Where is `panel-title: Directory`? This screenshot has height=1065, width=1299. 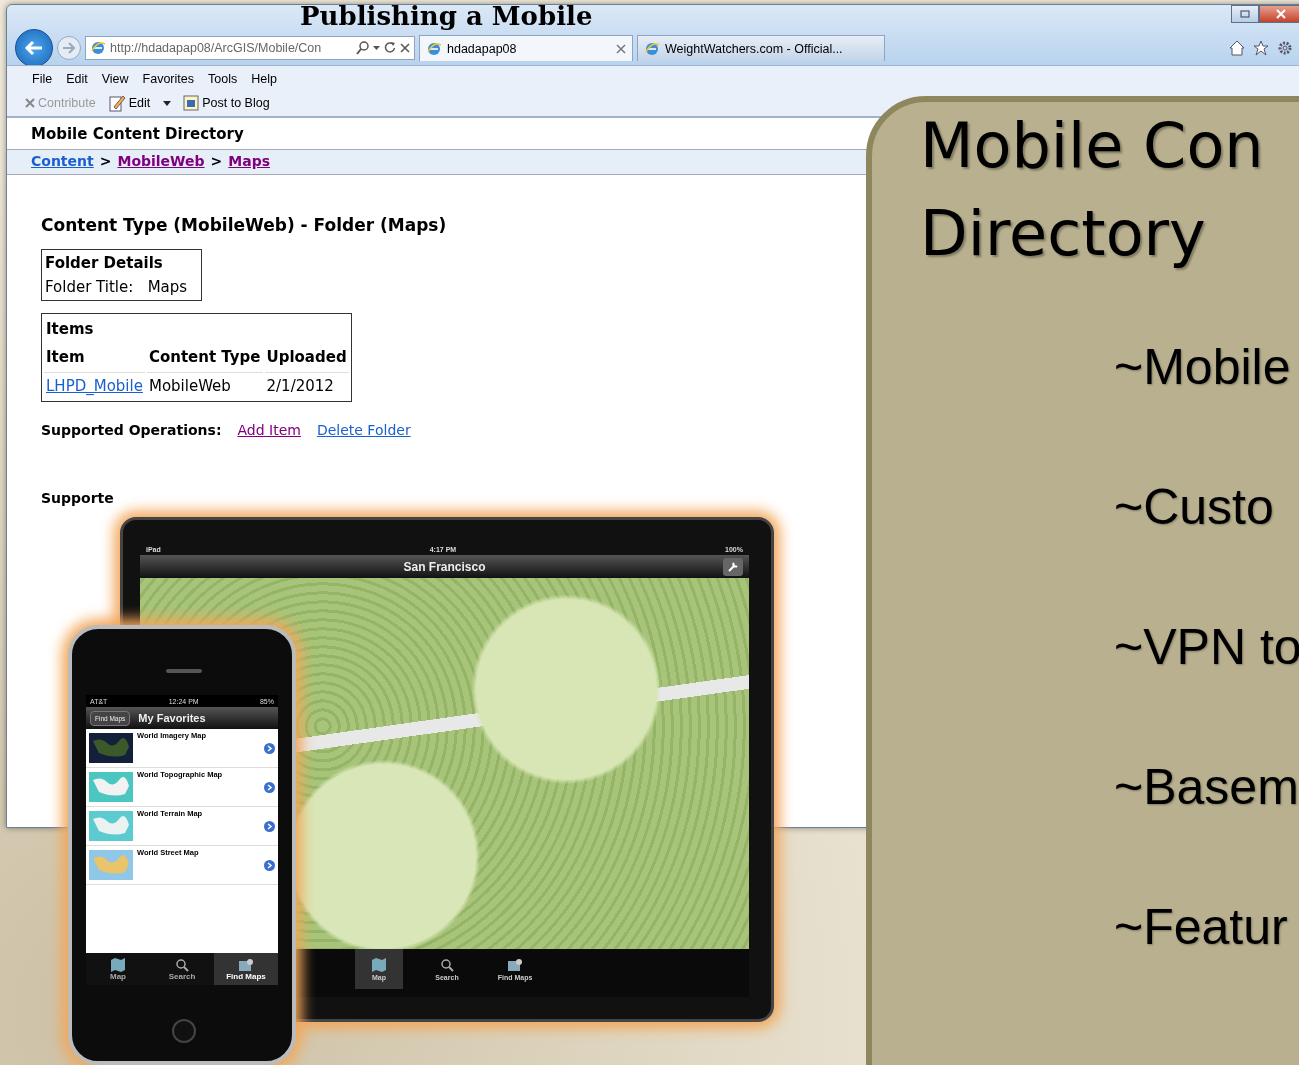 panel-title: Directory is located at coordinates (1063, 234).